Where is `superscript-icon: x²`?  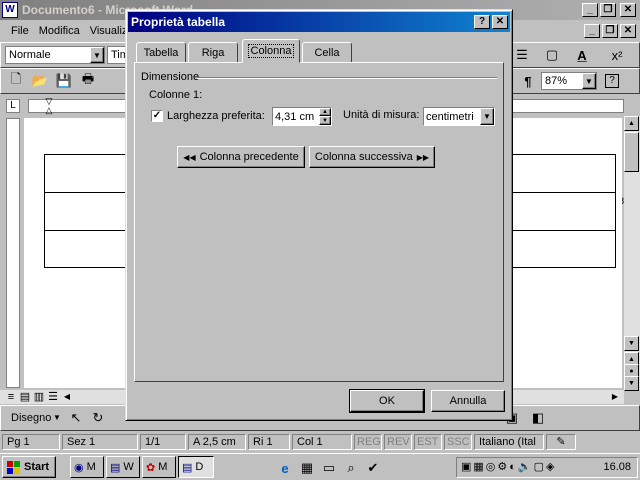
superscript-icon: x² is located at coordinates (617, 55).